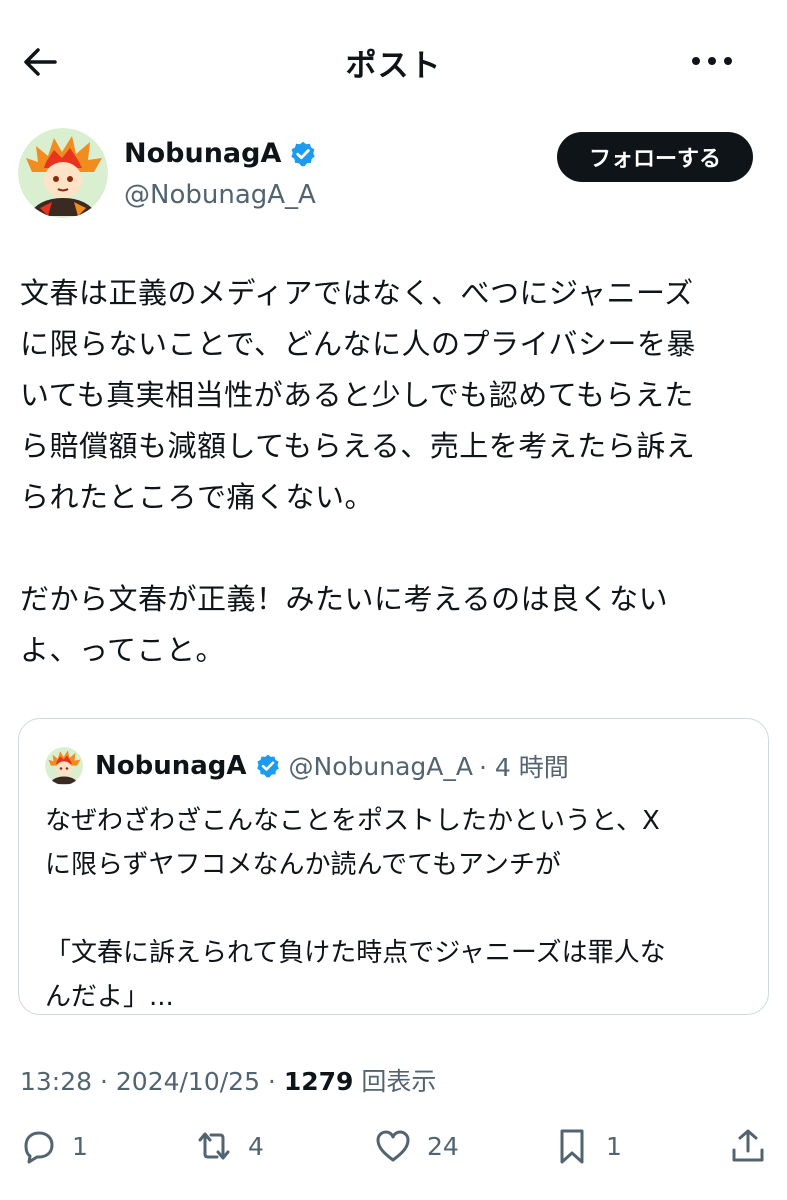 The image size is (787, 1200). Describe the element at coordinates (39, 1147) in the screenshot. I see `reply-icon` at that location.